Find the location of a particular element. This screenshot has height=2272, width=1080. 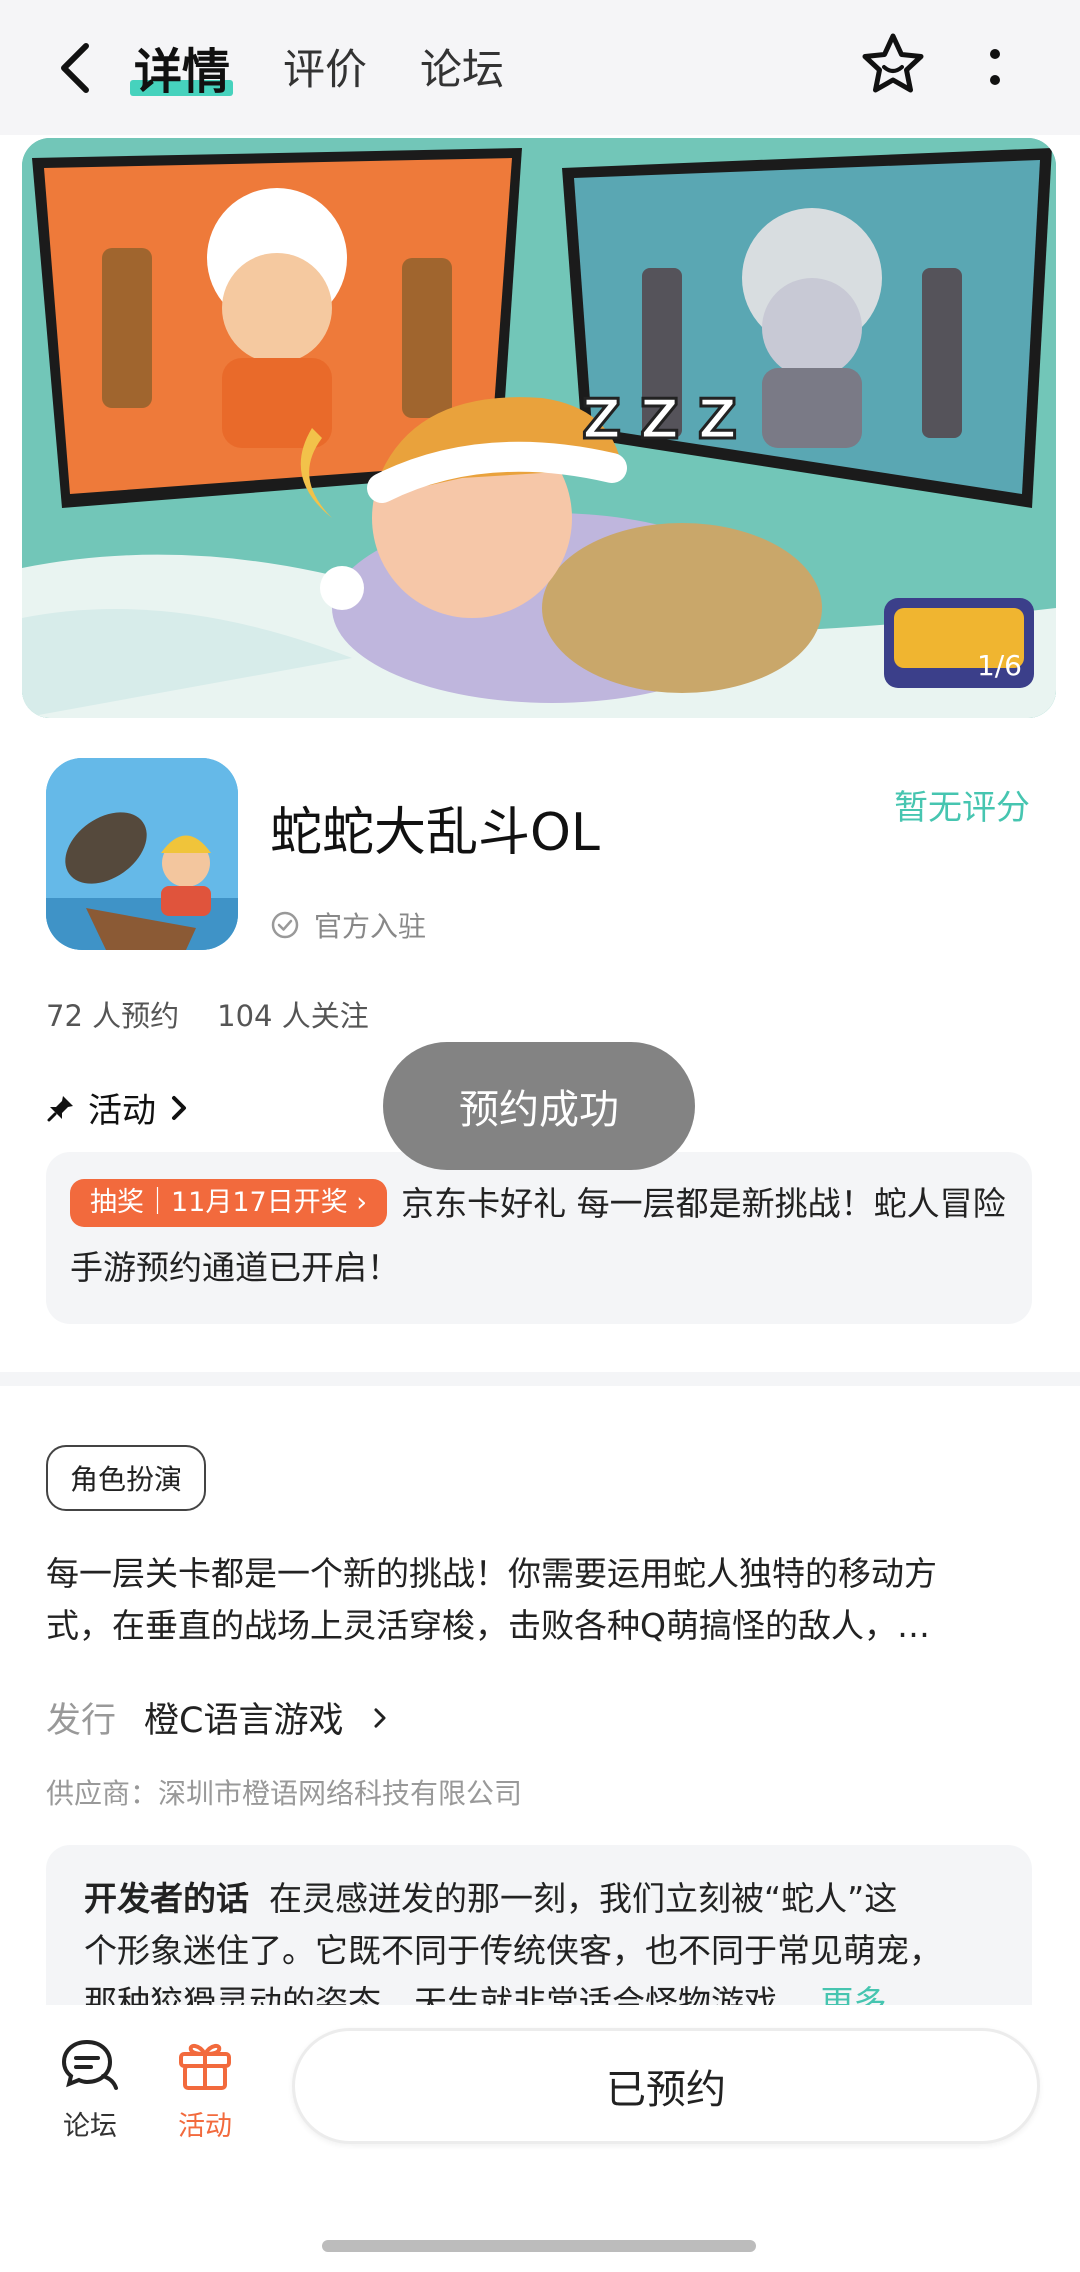

official-badge: 官方入驻 is located at coordinates (348, 925).